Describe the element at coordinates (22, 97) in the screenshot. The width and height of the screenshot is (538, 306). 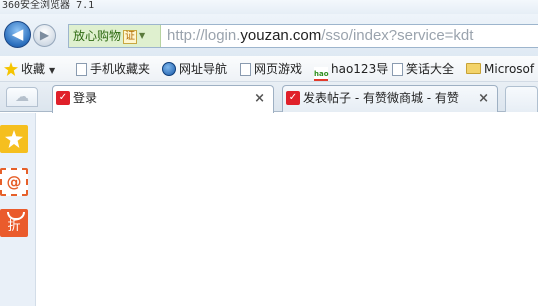
I see `cloud-icon: ☁` at that location.